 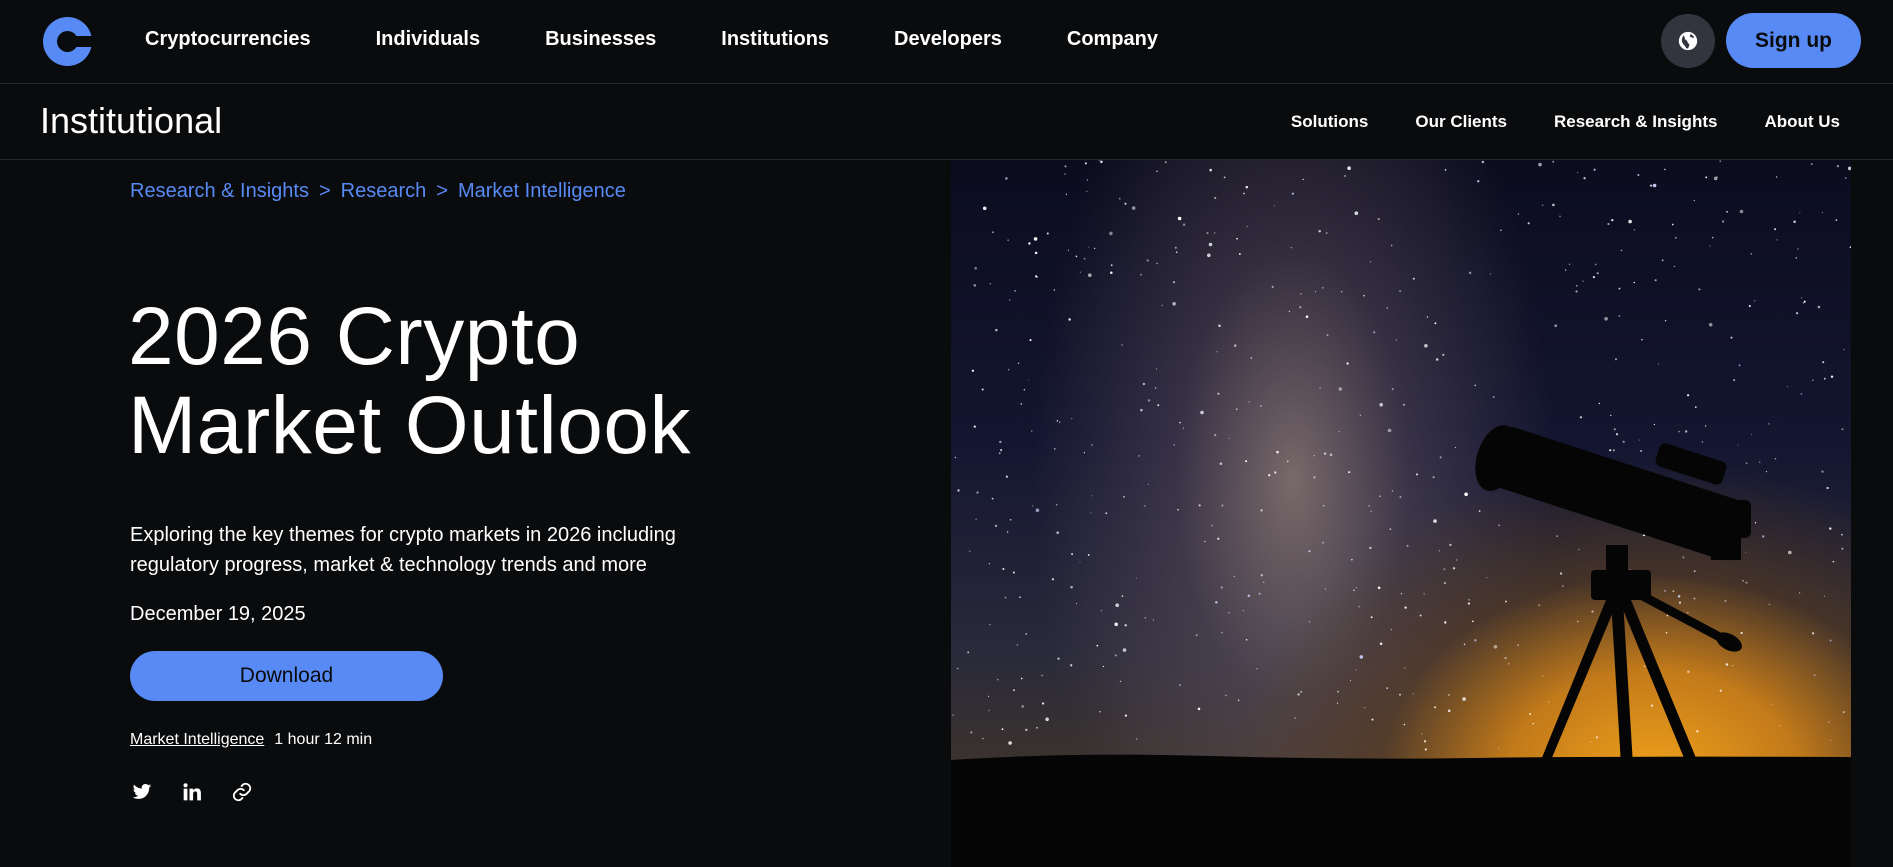 I want to click on subnav-solutions: Solutions, so click(x=1329, y=122).